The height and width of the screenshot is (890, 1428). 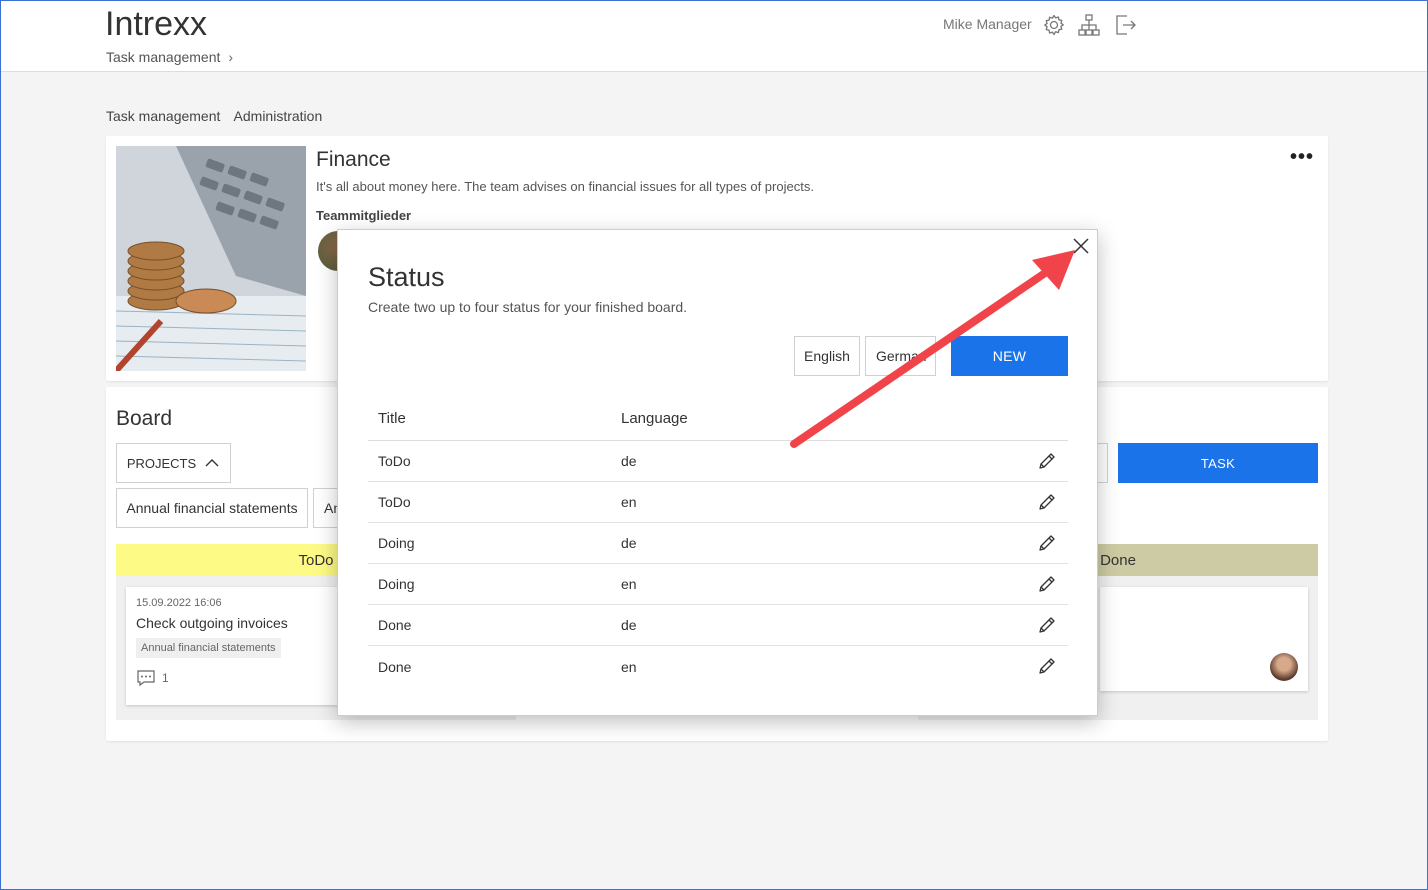 What do you see at coordinates (718, 418) in the screenshot?
I see `table-header: Title Language` at bounding box center [718, 418].